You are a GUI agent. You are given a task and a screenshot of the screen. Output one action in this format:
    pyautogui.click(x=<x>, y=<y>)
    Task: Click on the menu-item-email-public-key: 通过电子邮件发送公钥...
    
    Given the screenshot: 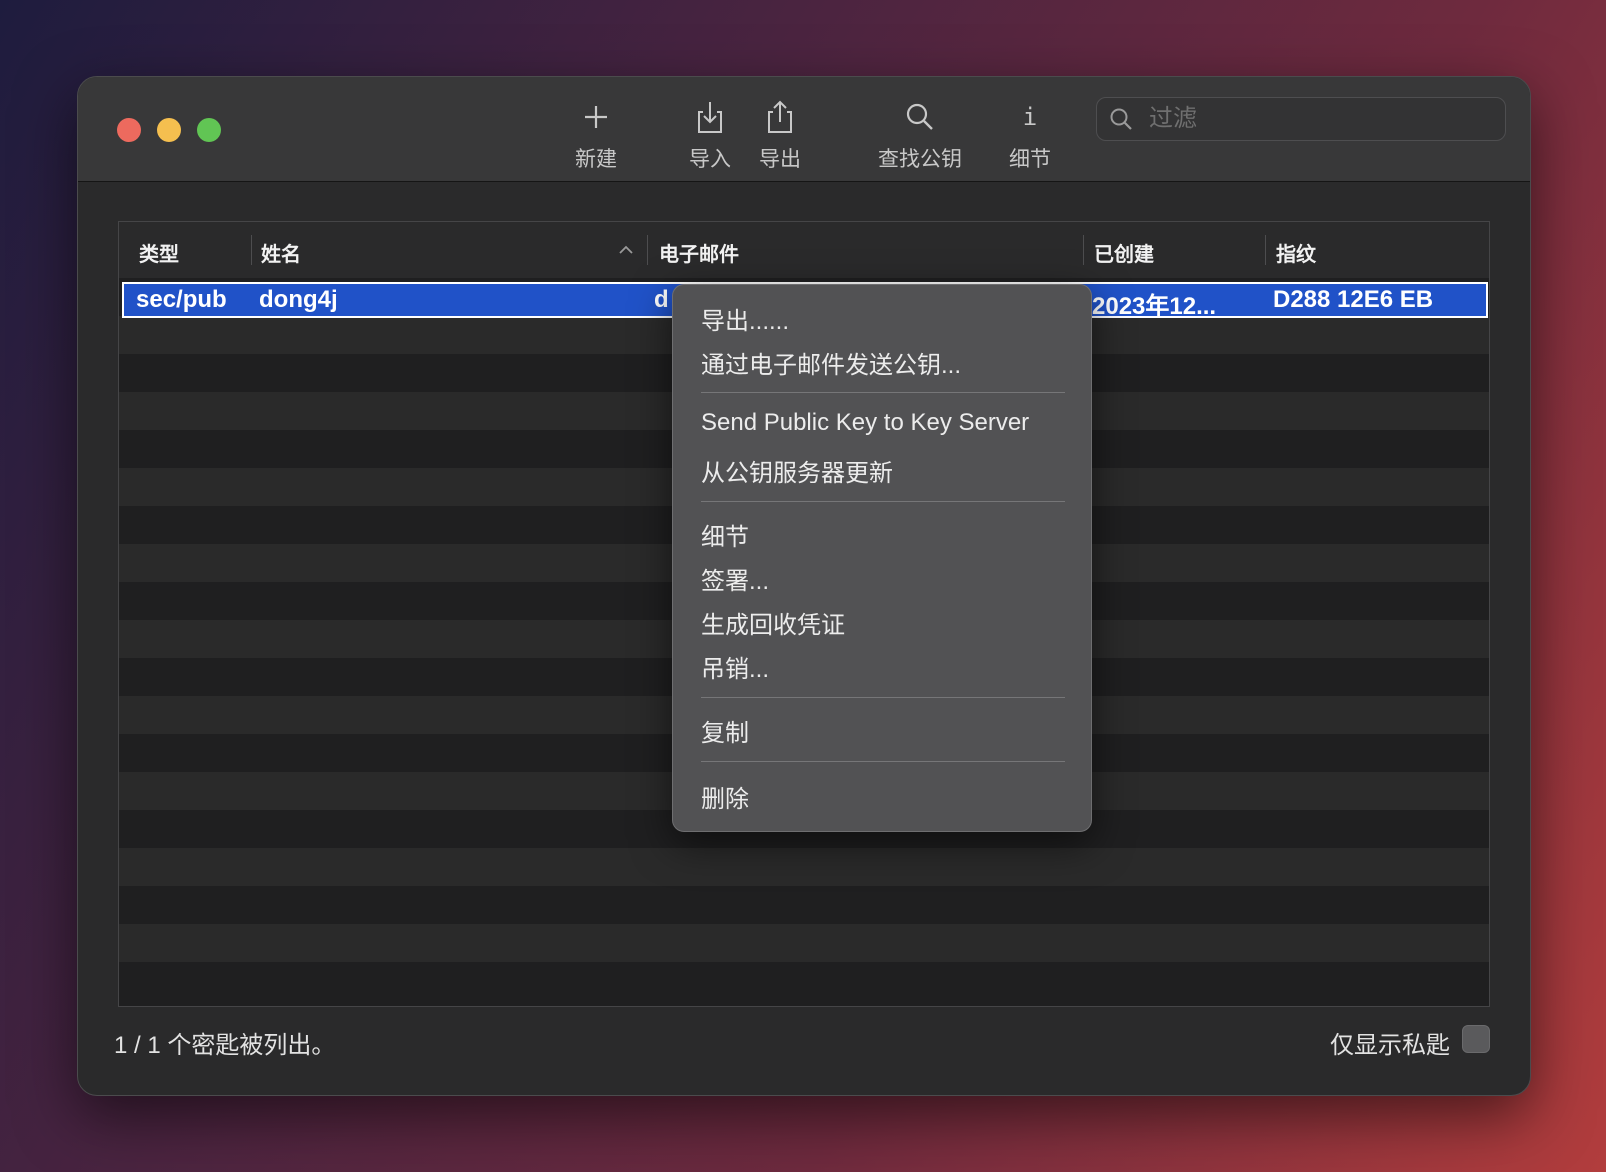 What is the action you would take?
    pyautogui.click(x=831, y=362)
    